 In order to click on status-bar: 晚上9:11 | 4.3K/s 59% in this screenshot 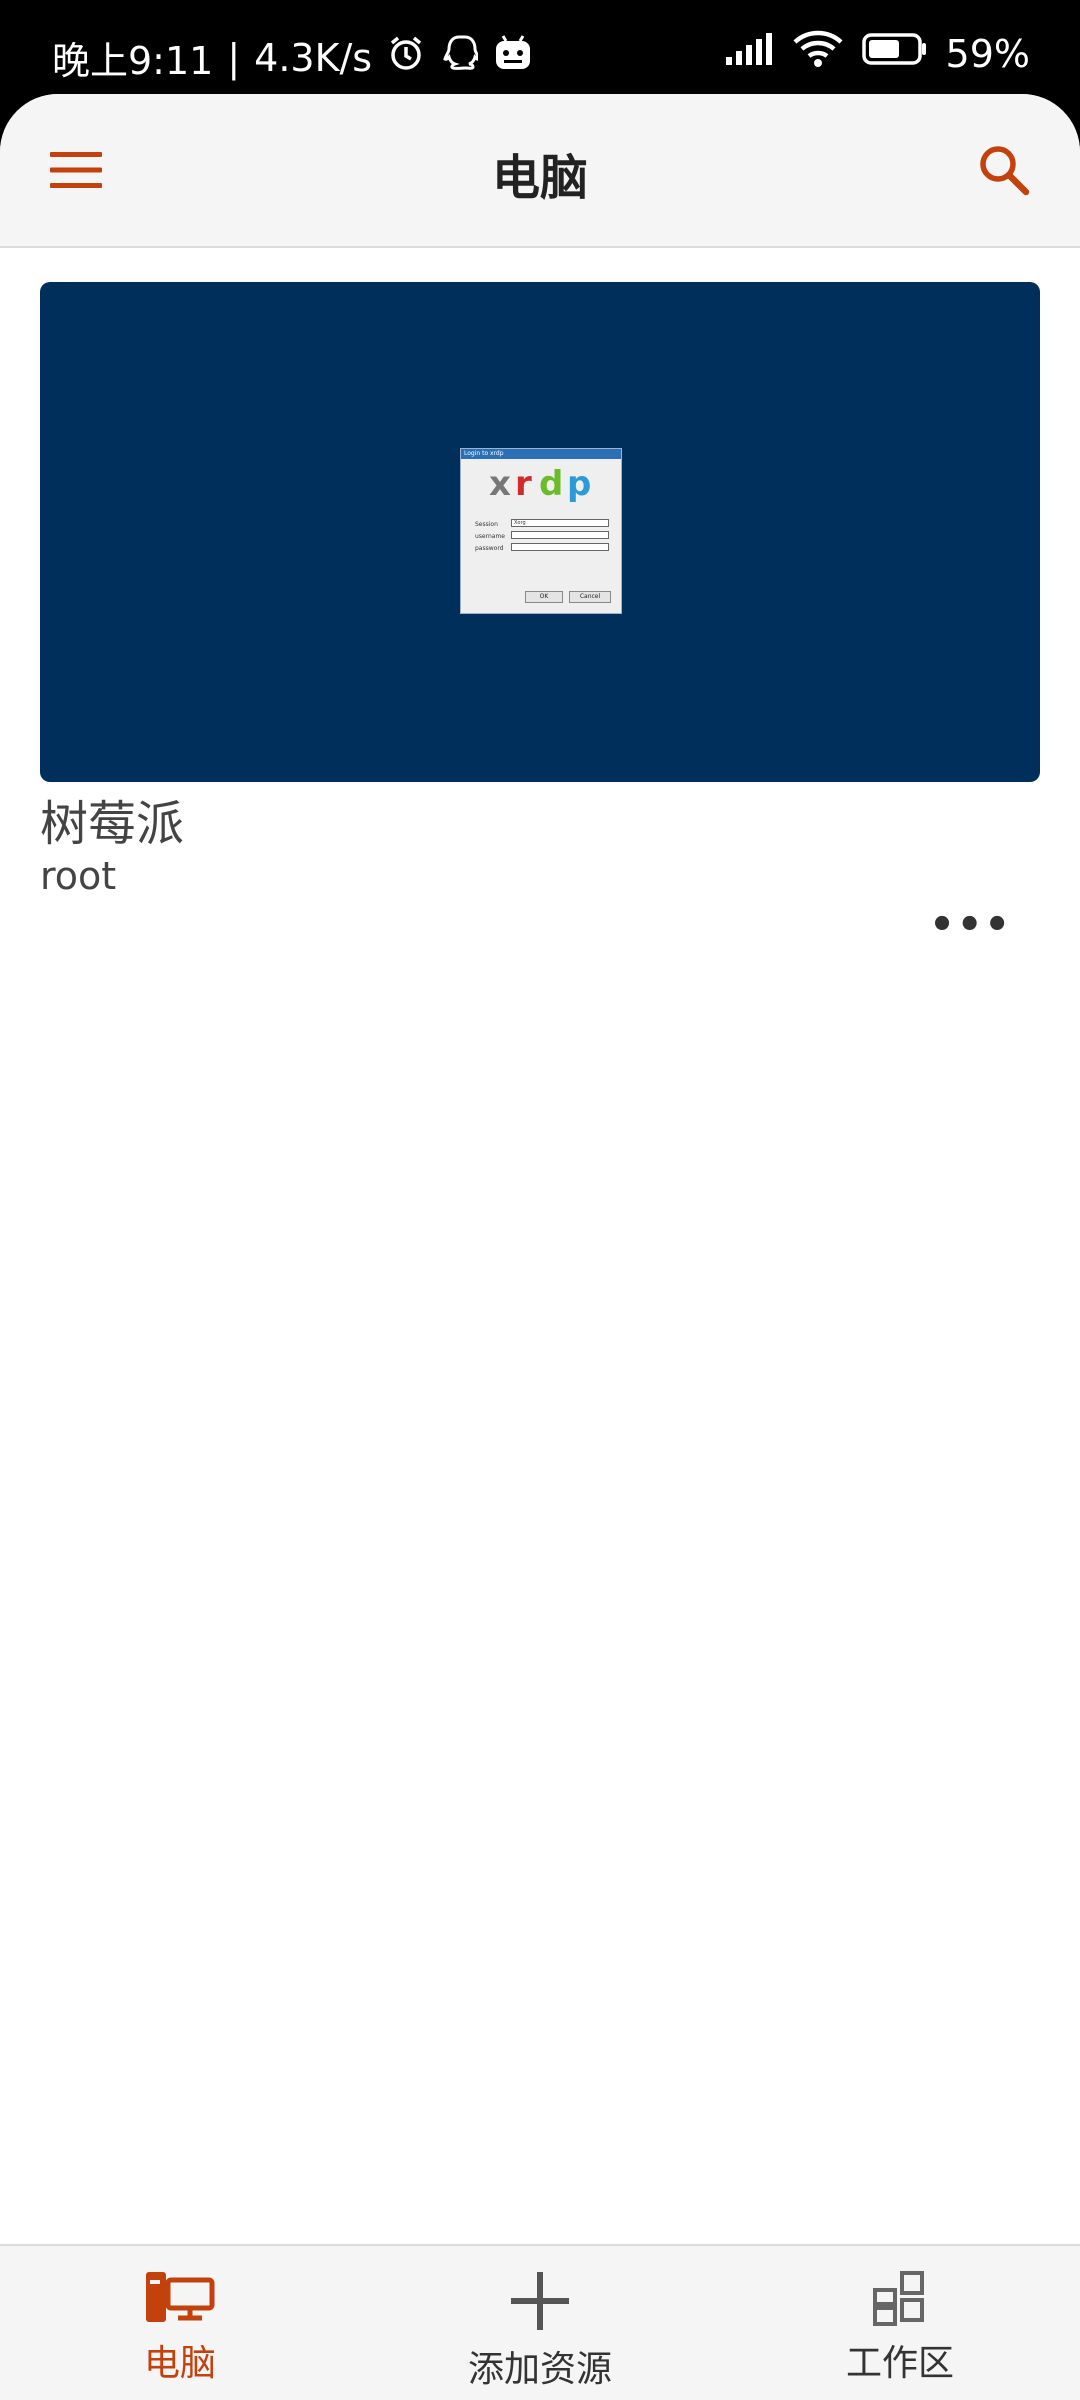, I will do `click(540, 50)`.